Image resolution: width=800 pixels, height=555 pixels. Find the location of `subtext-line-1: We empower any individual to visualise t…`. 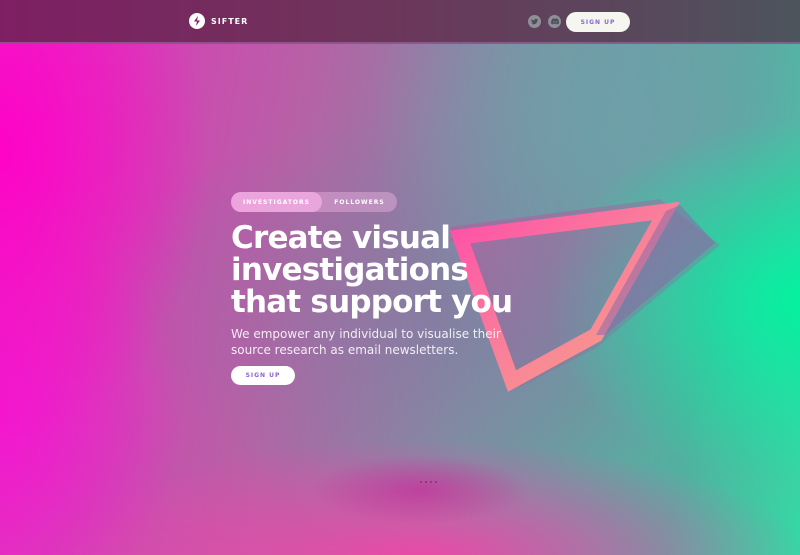

subtext-line-1: We empower any individual to visualise t… is located at coordinates (366, 334).